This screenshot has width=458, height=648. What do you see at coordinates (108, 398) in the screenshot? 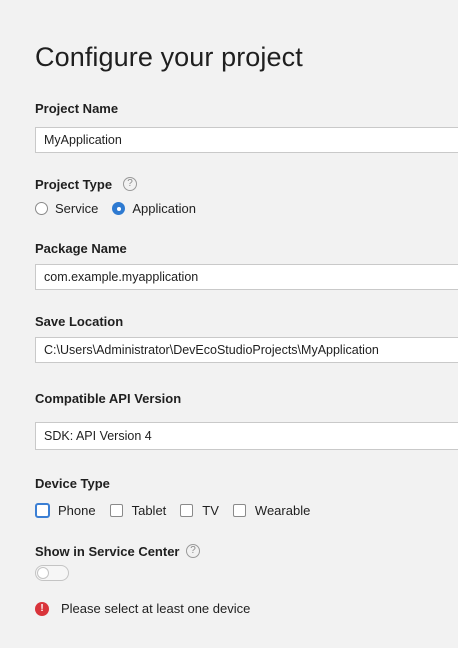
I see `api-version-label: Compatible API Version` at bounding box center [108, 398].